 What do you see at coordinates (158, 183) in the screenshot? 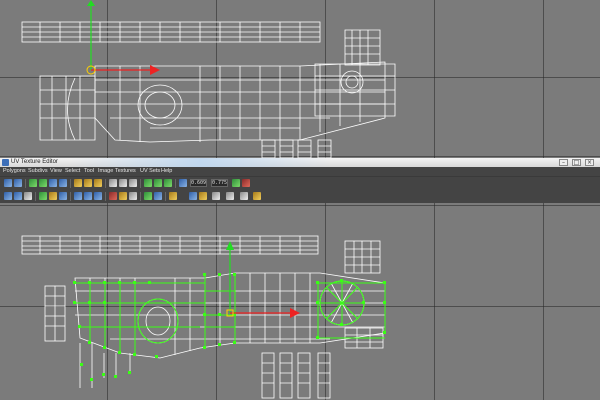
I see `align-max-u-icon` at bounding box center [158, 183].